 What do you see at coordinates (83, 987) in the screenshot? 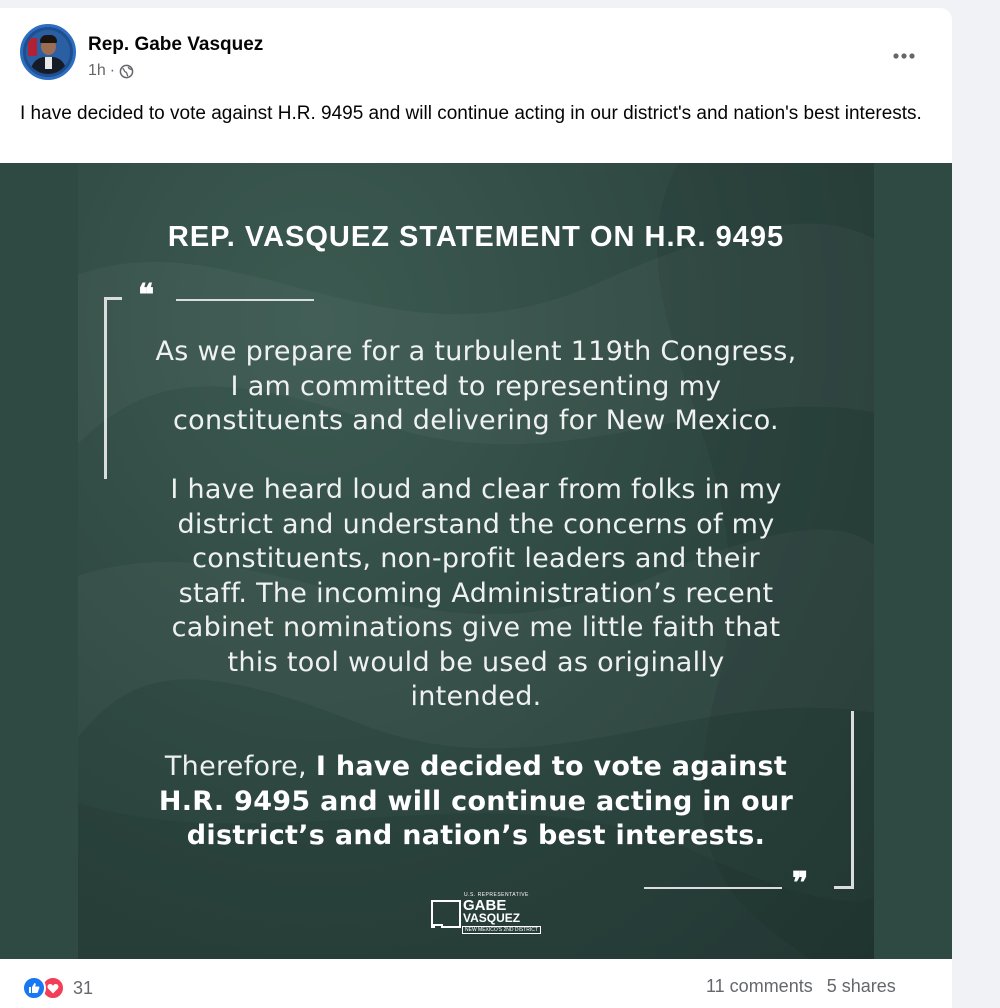
I see `reaction-count: 31` at bounding box center [83, 987].